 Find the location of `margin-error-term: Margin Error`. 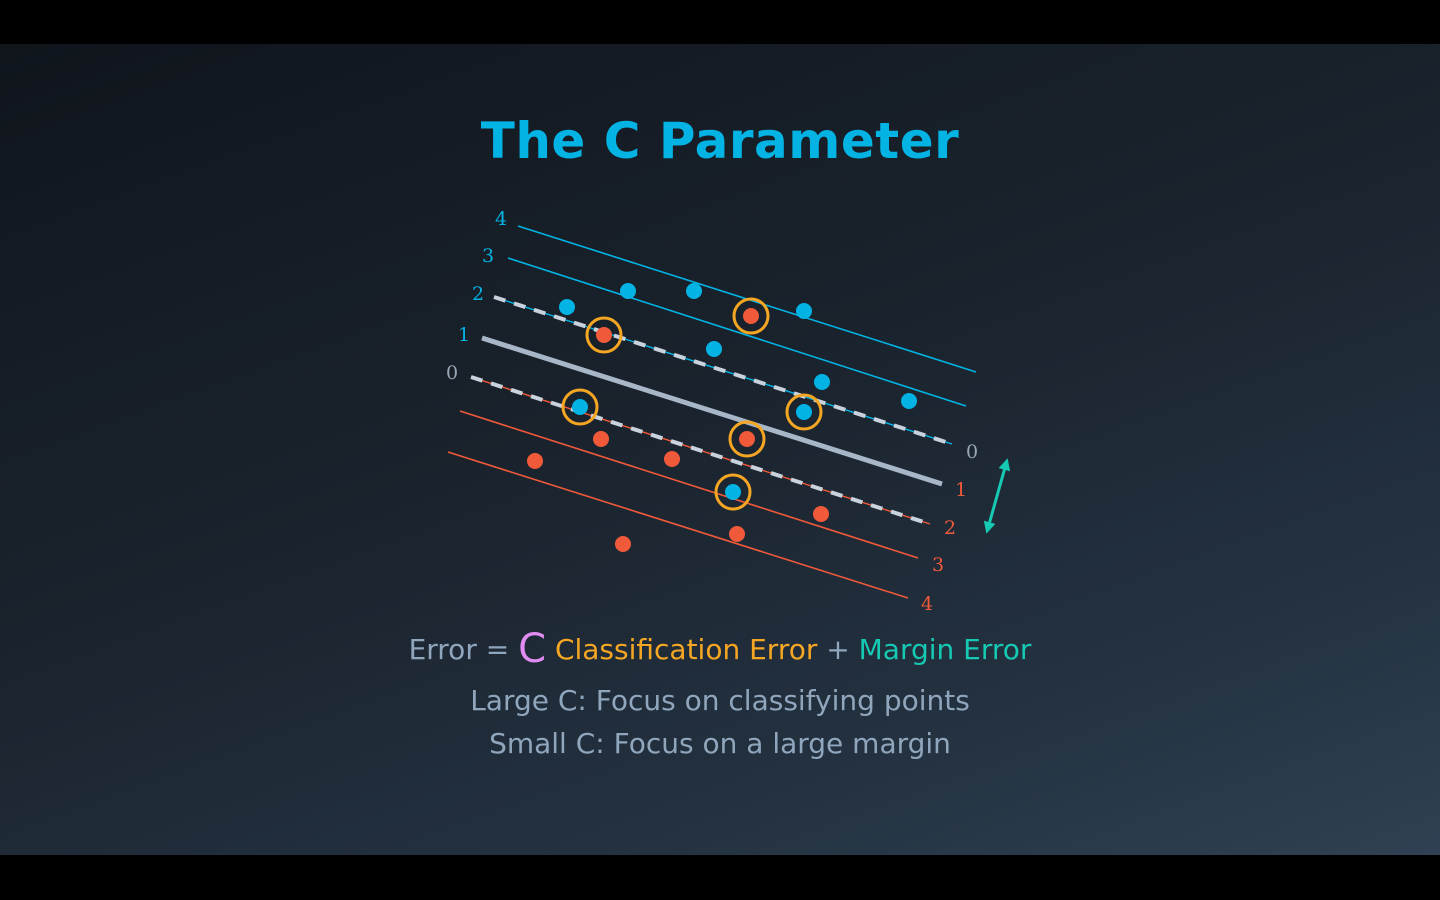

margin-error-term: Margin Error is located at coordinates (945, 649).